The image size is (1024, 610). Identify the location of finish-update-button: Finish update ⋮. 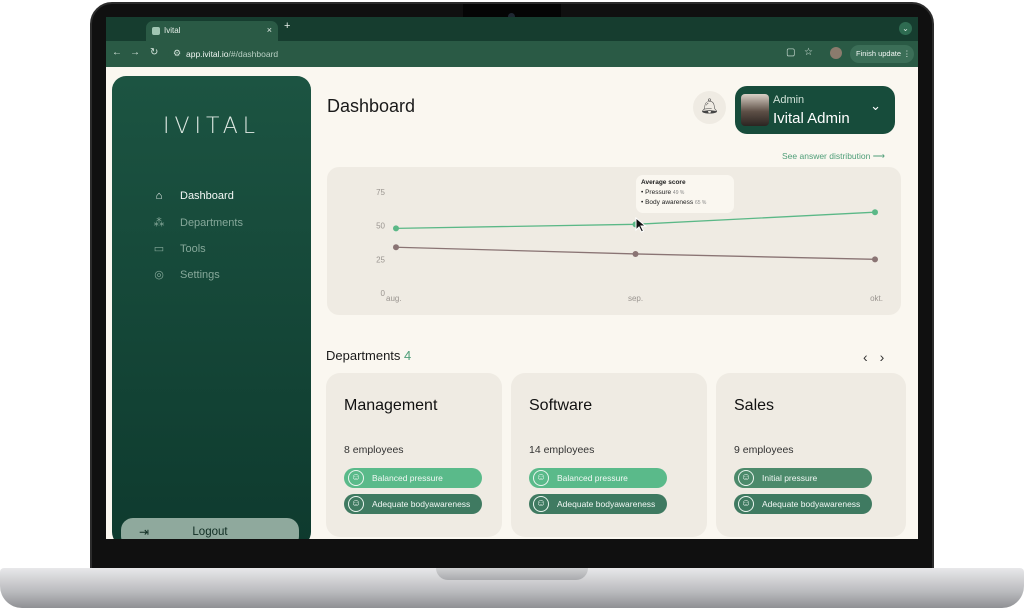
(882, 54).